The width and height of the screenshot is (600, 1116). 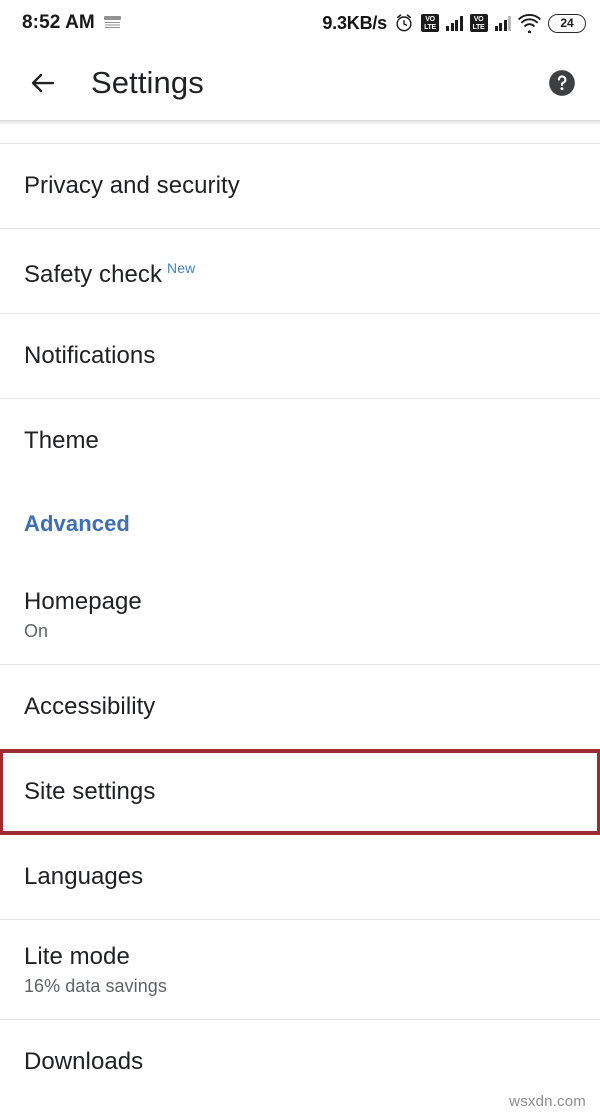 What do you see at coordinates (478, 27) in the screenshot?
I see `volte-bottom-label-2: LTE` at bounding box center [478, 27].